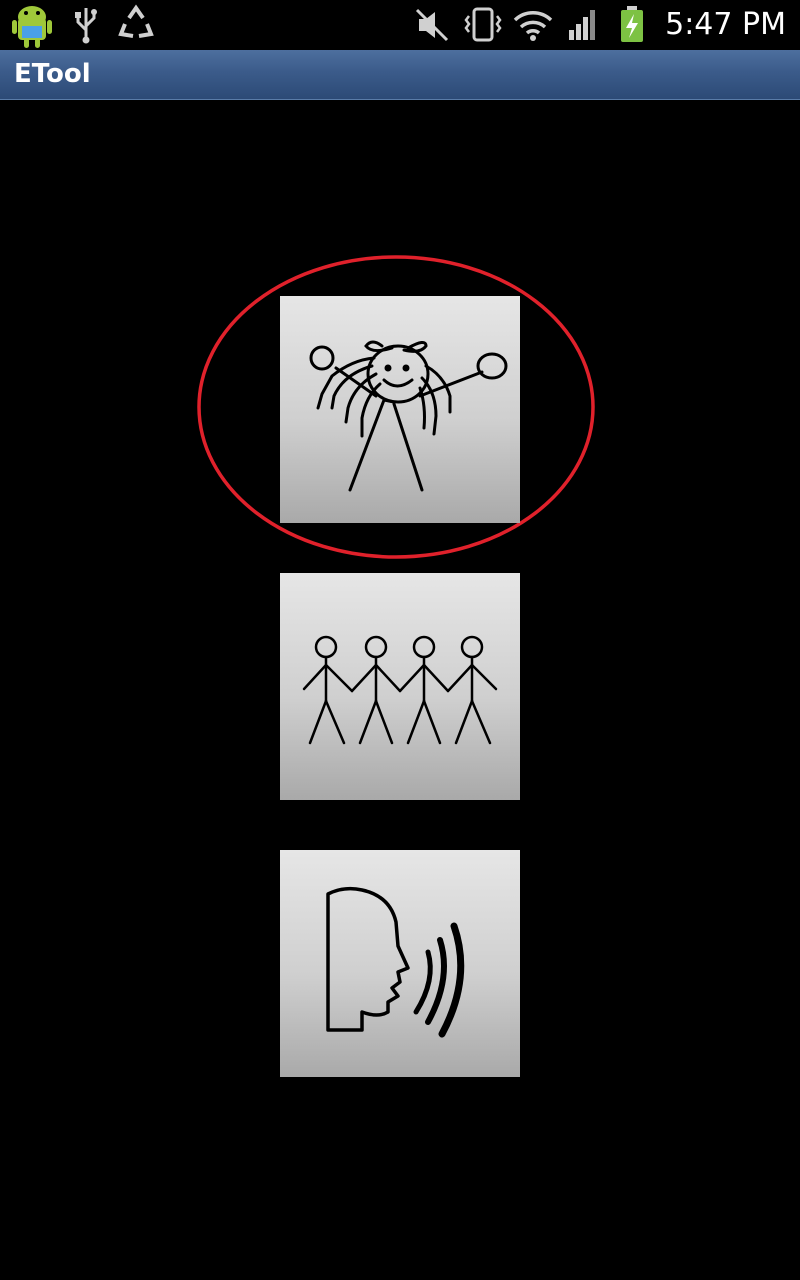  I want to click on app-title: ETool, so click(52, 74).